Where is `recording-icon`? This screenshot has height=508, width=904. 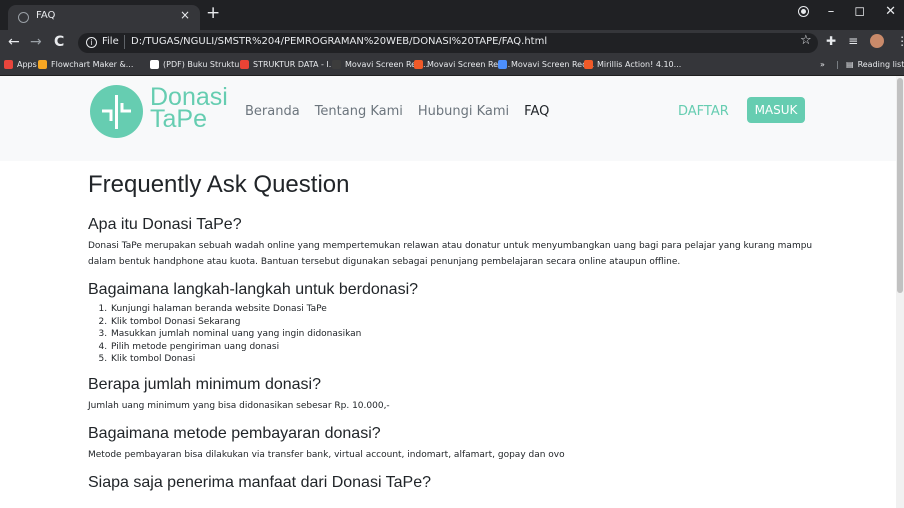 recording-icon is located at coordinates (803, 11).